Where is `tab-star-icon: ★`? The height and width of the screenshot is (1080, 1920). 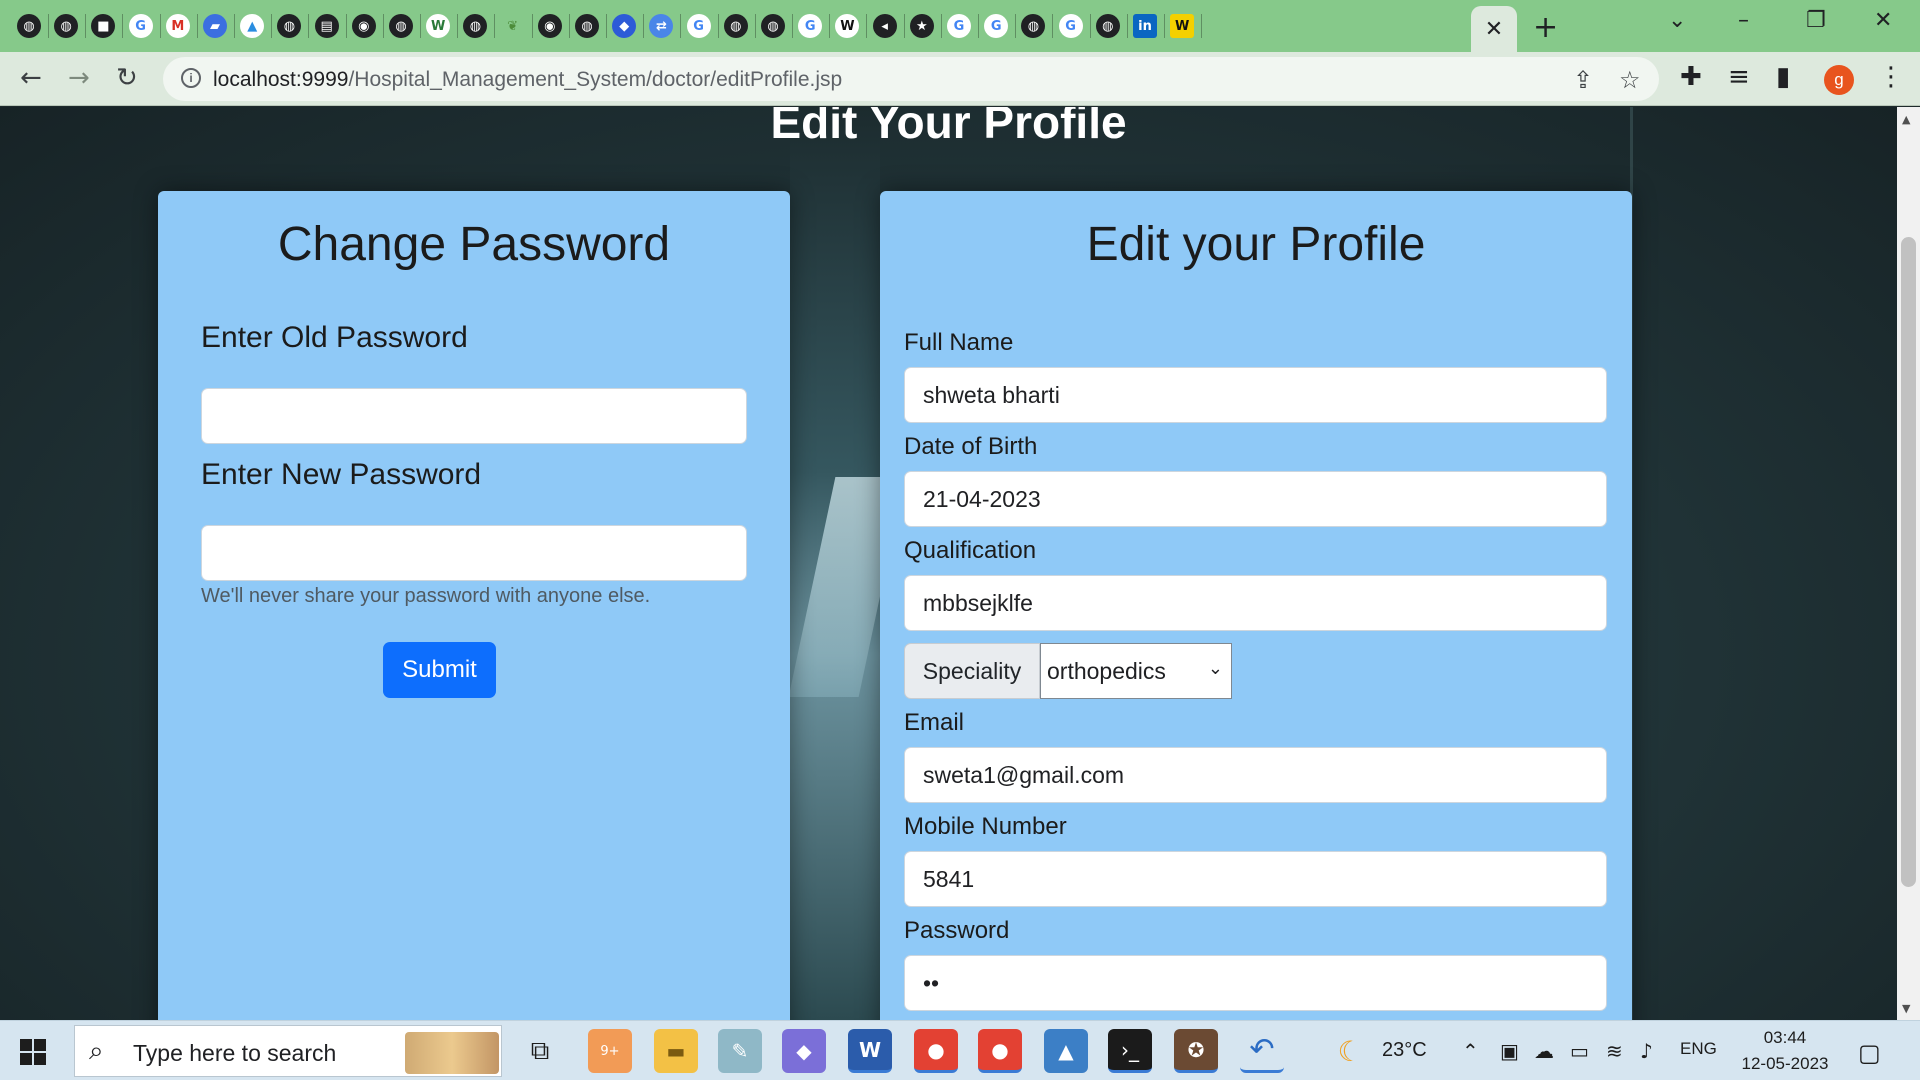
tab-star-icon: ★ is located at coordinates (922, 26).